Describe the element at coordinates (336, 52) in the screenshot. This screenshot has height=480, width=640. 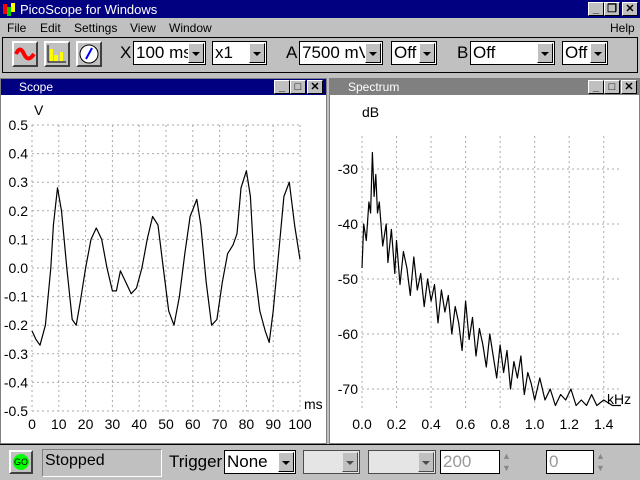
I see `a-range-value: 7500 mV` at that location.